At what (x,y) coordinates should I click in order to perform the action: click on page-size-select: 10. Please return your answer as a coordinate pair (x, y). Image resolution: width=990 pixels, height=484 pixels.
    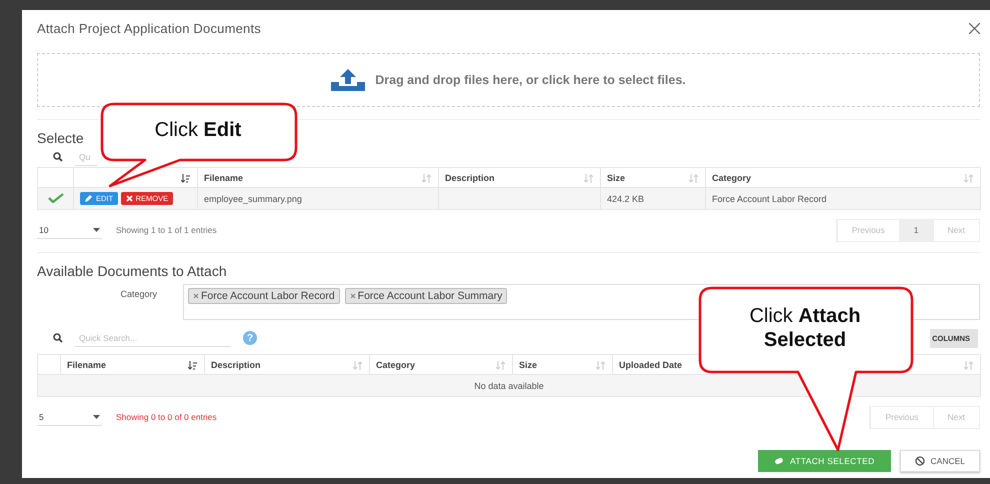
    Looking at the image, I should click on (69, 230).